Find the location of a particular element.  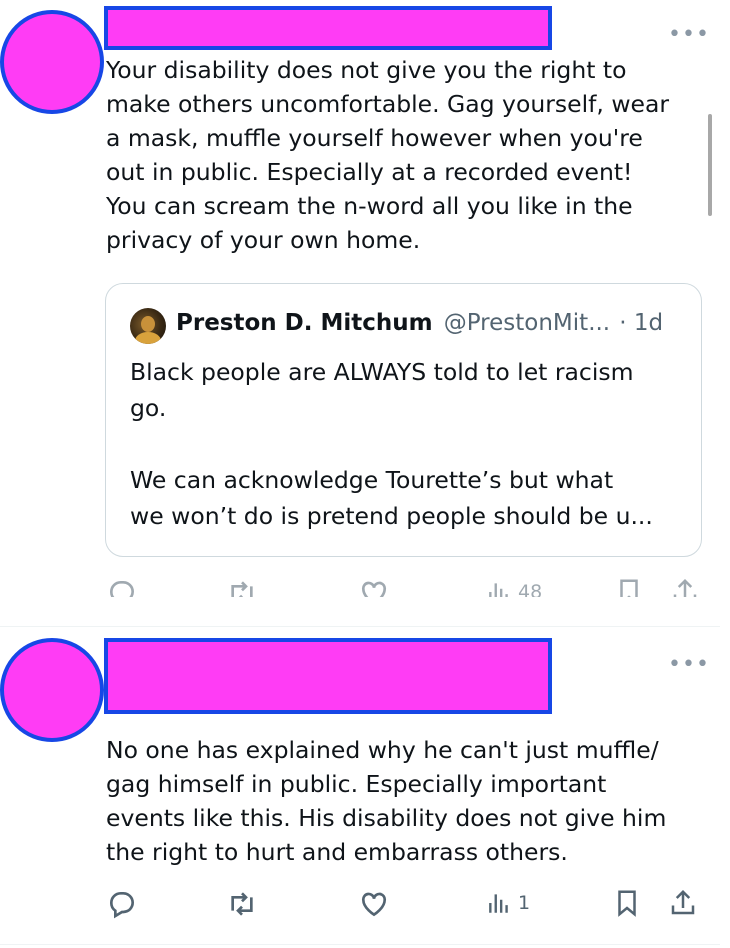

views-count: 48 is located at coordinates (530, 589).